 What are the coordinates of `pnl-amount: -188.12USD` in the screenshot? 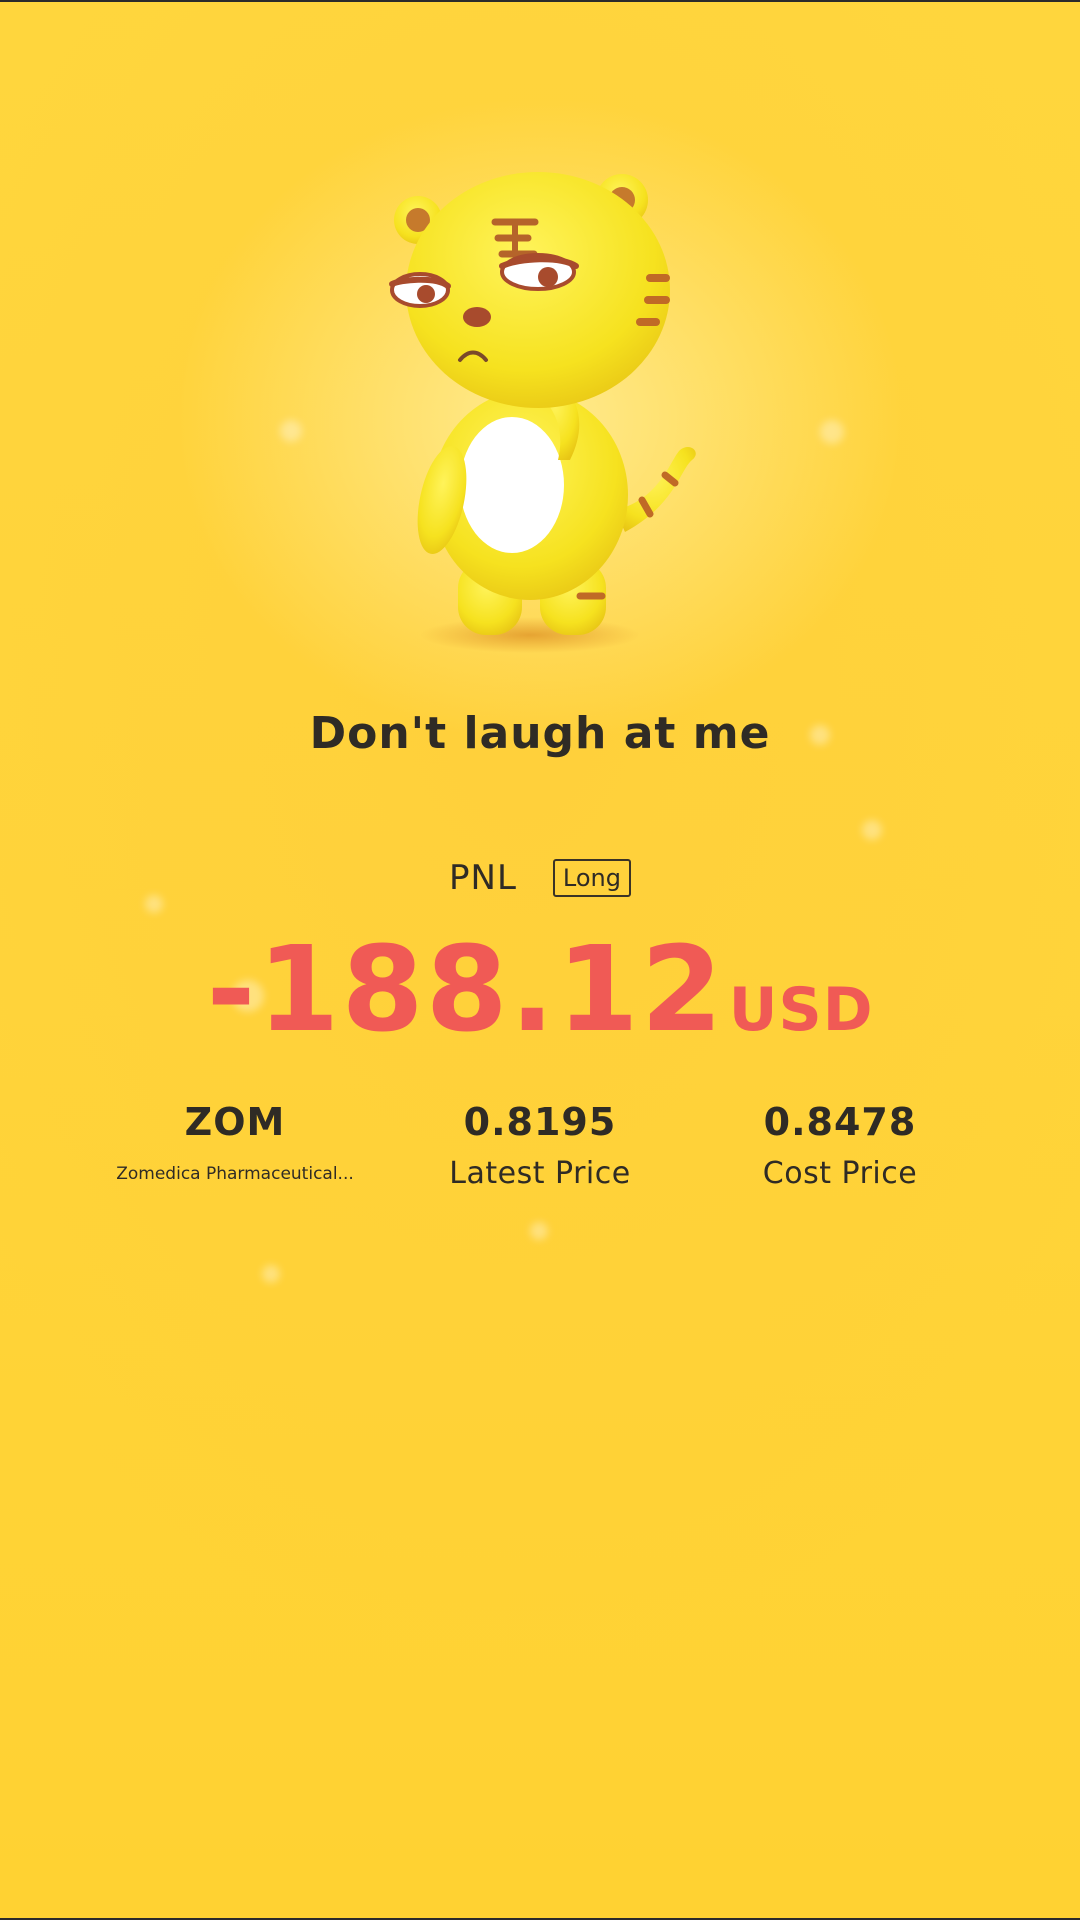 It's located at (540, 989).